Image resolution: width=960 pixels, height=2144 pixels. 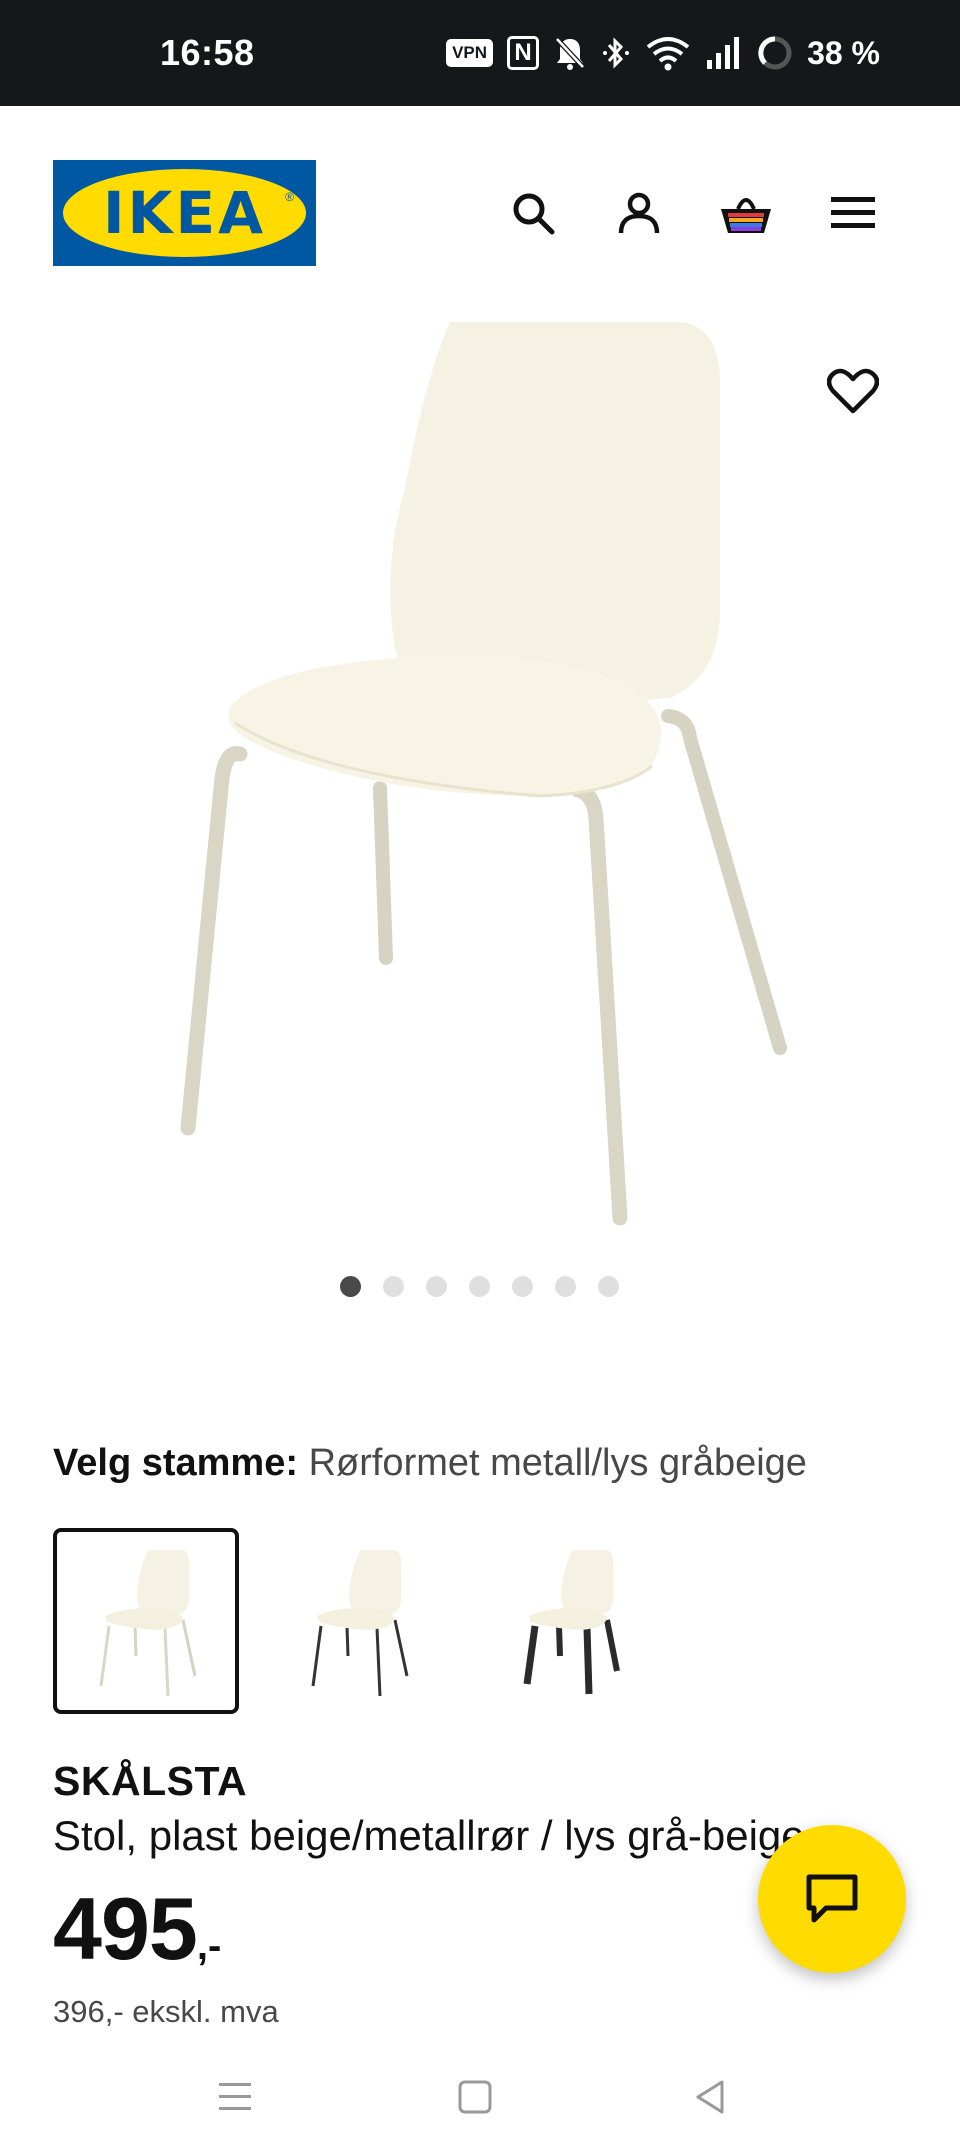 I want to click on status-bar: 16:58 VPN N 38 %, so click(x=480, y=53).